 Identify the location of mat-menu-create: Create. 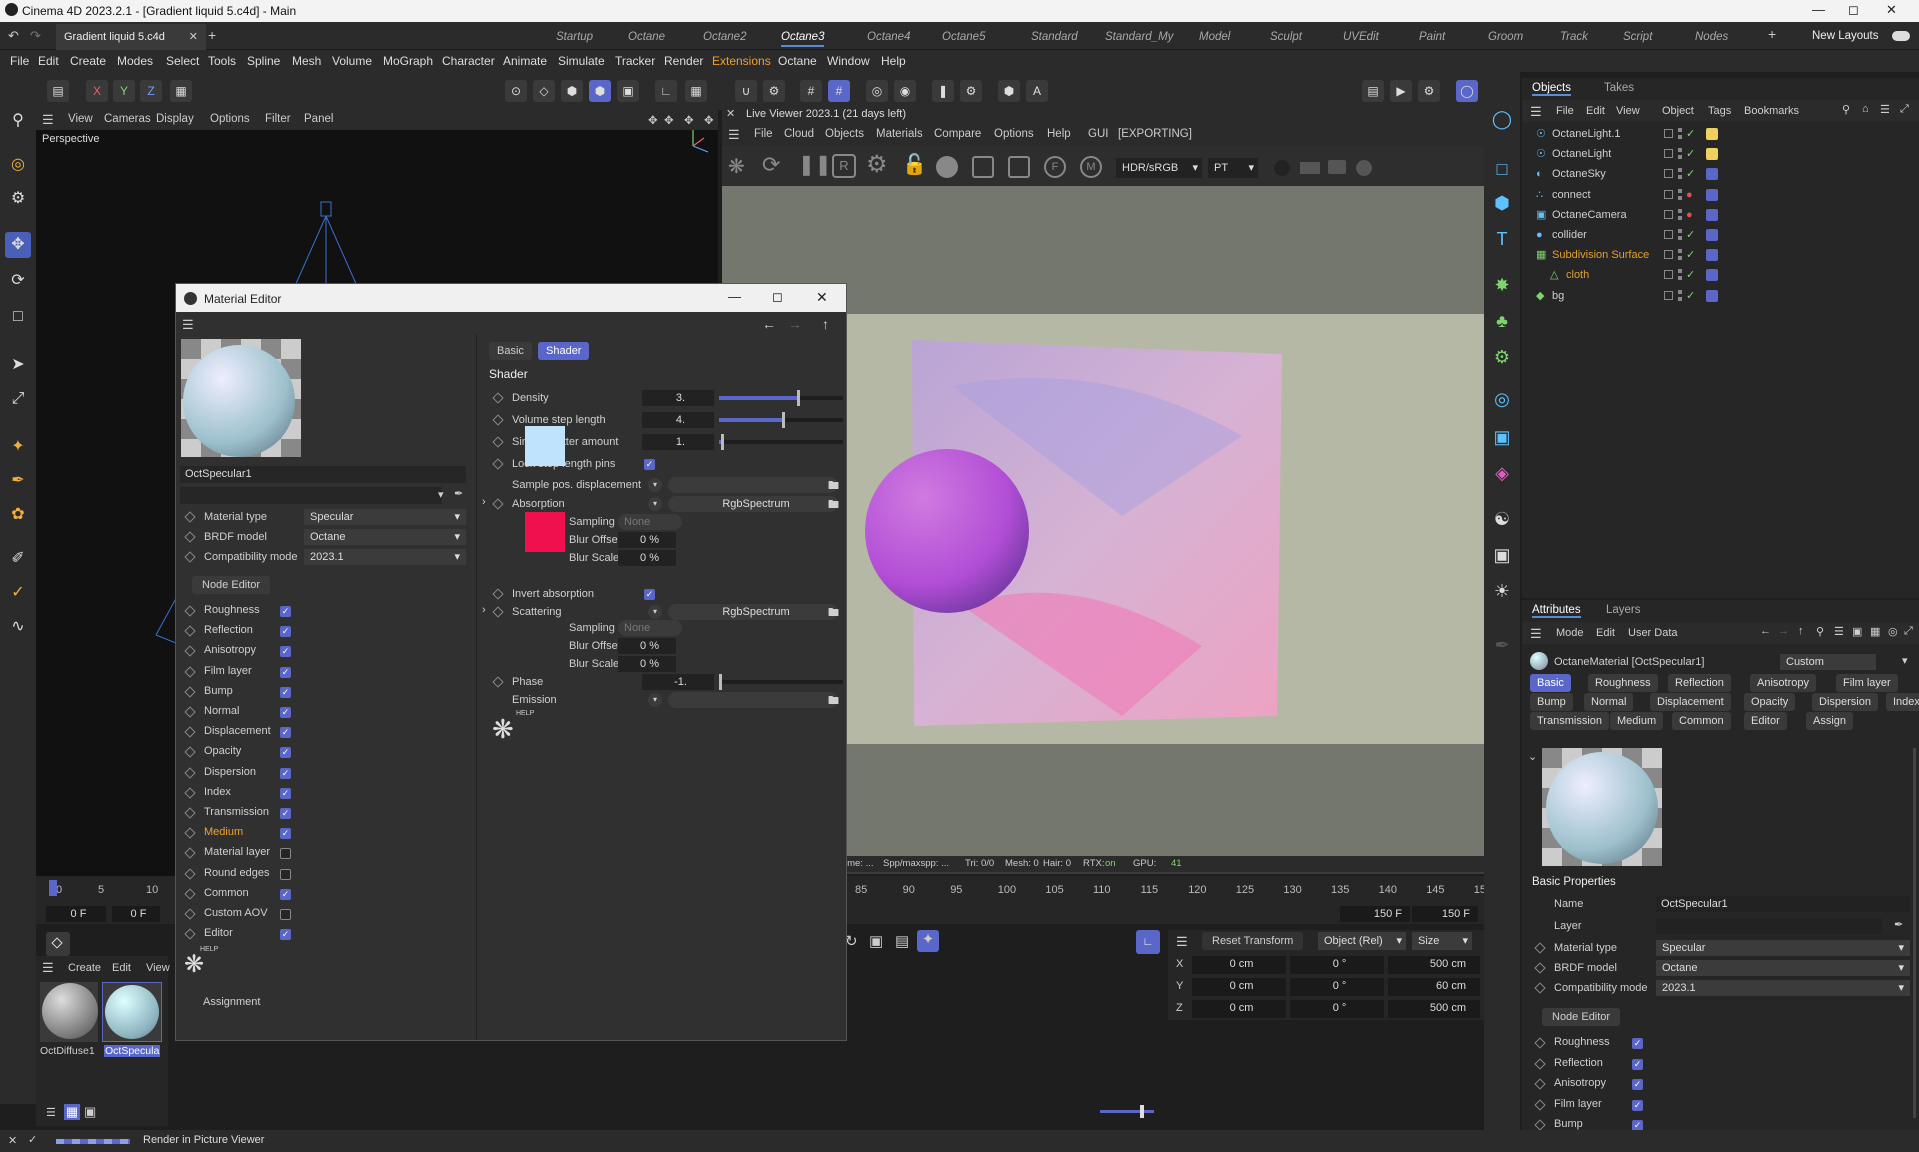
(84, 968).